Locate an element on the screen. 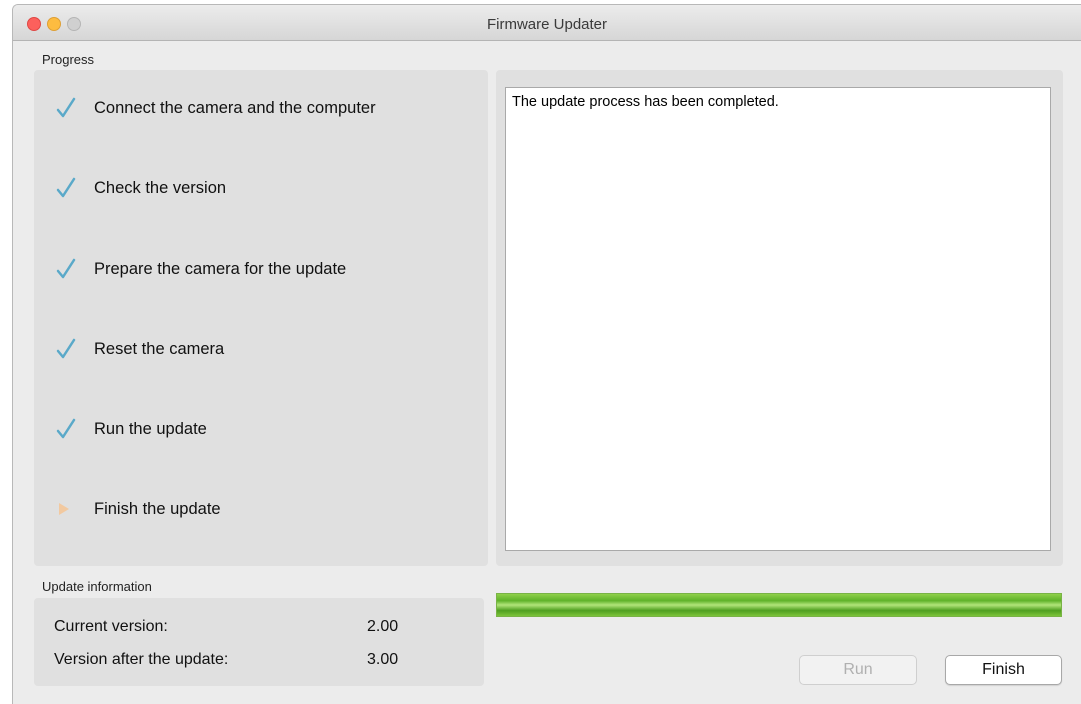  step-check-version: Check the version is located at coordinates (141, 188).